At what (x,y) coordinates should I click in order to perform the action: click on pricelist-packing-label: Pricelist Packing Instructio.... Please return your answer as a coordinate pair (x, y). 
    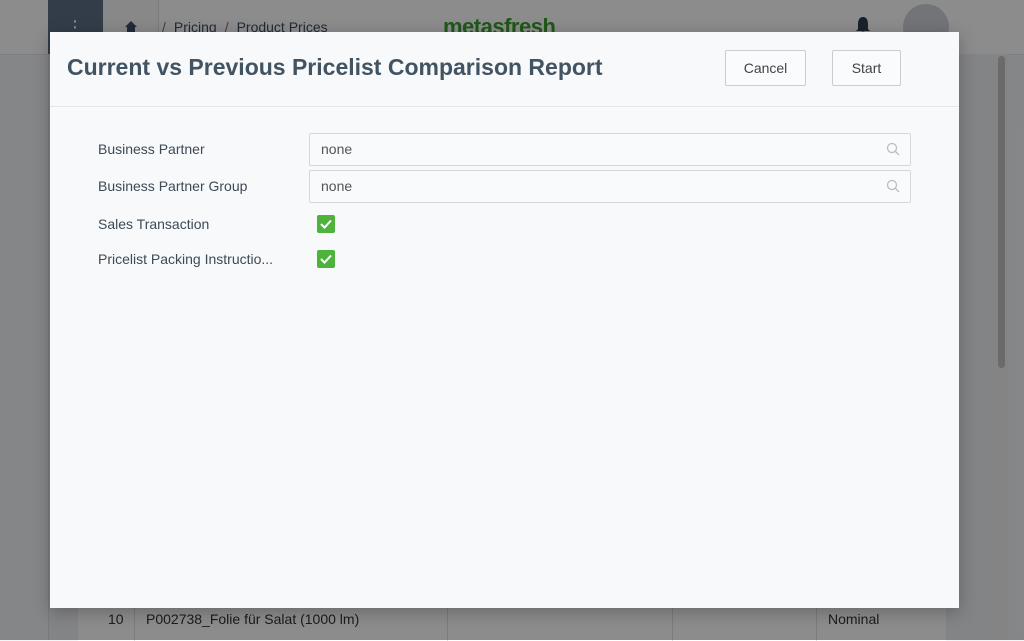
    Looking at the image, I should click on (186, 259).